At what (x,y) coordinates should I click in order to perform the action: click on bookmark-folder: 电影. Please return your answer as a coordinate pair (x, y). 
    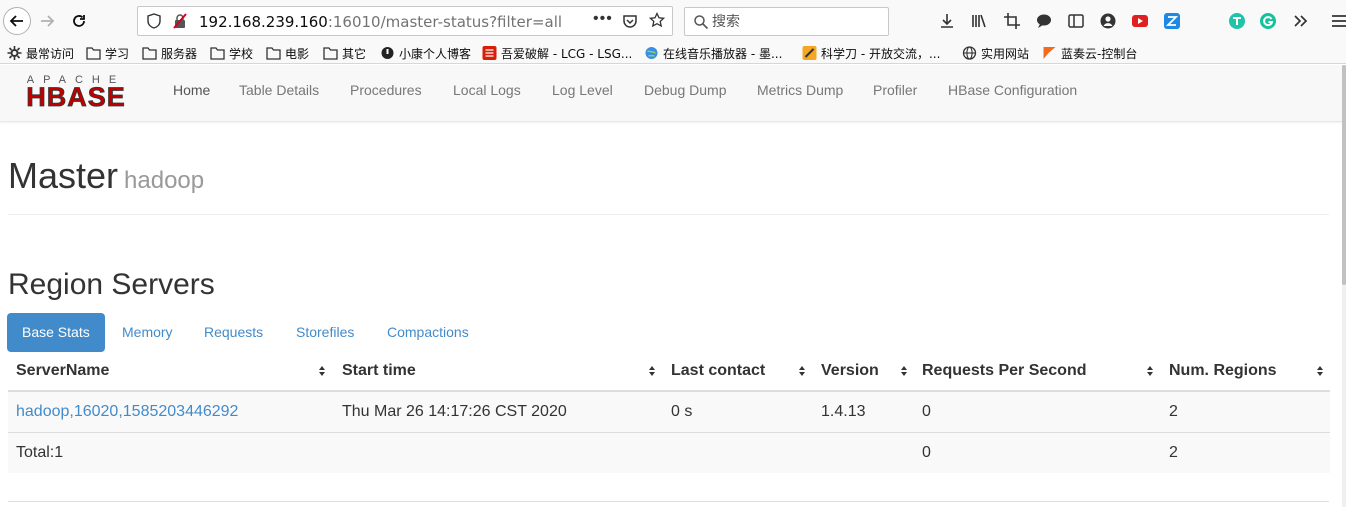
    Looking at the image, I should click on (287, 53).